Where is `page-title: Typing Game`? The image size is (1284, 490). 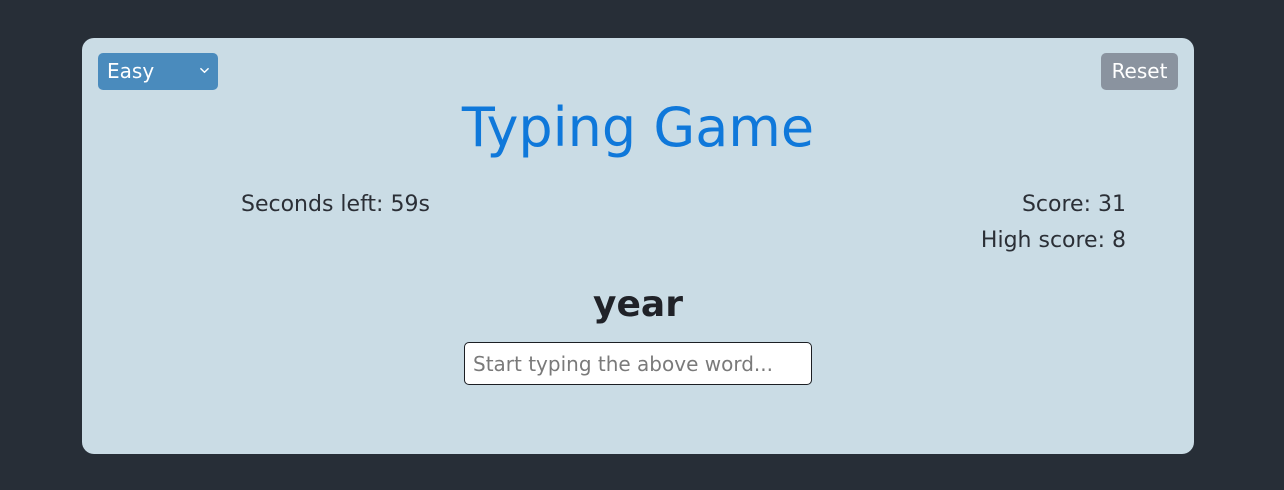 page-title: Typing Game is located at coordinates (638, 127).